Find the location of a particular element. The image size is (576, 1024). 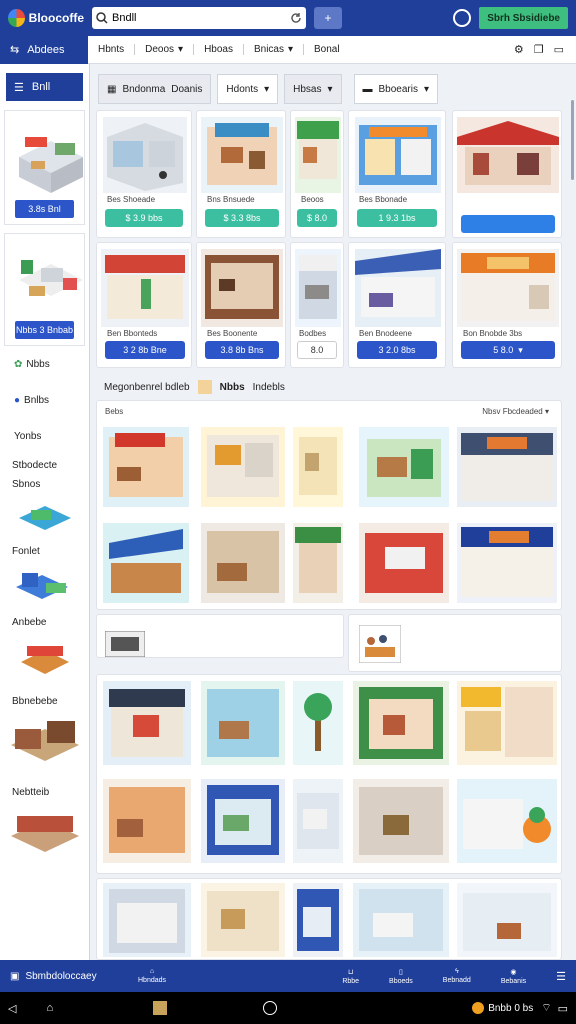

bottom-item-4: ϟ Bebnadd is located at coordinates (457, 976).